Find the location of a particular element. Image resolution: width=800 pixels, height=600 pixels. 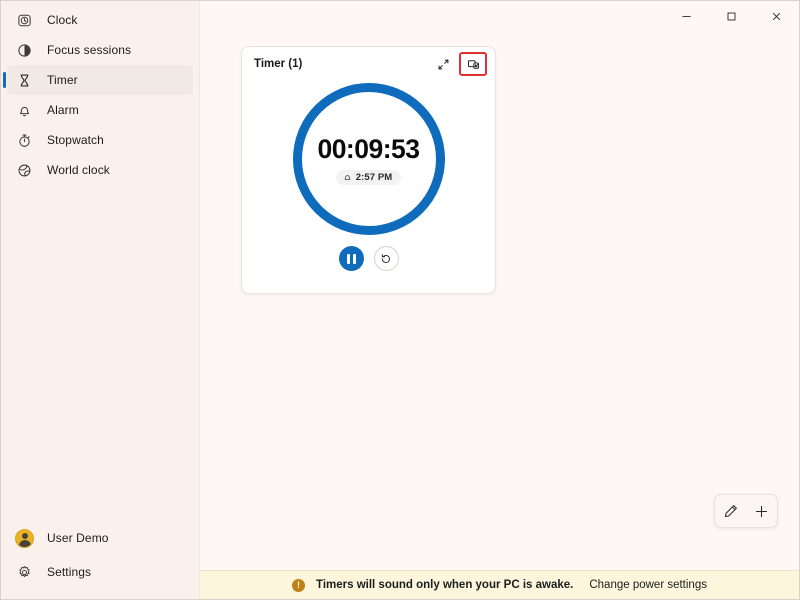

reset-icon is located at coordinates (386, 259).